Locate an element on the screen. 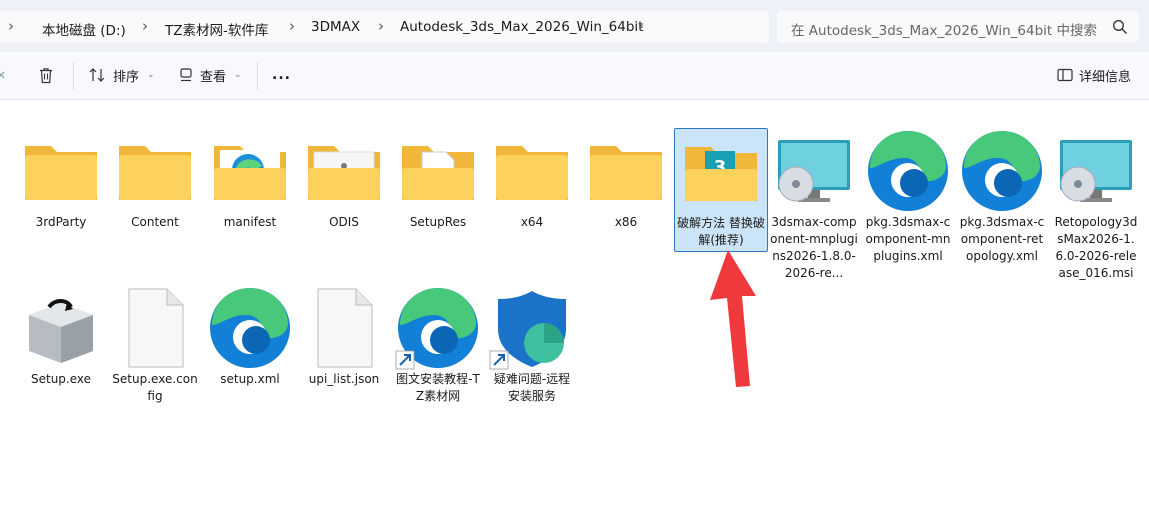 The height and width of the screenshot is (522, 1149). file-name: Setup.exe.config is located at coordinates (155, 387).